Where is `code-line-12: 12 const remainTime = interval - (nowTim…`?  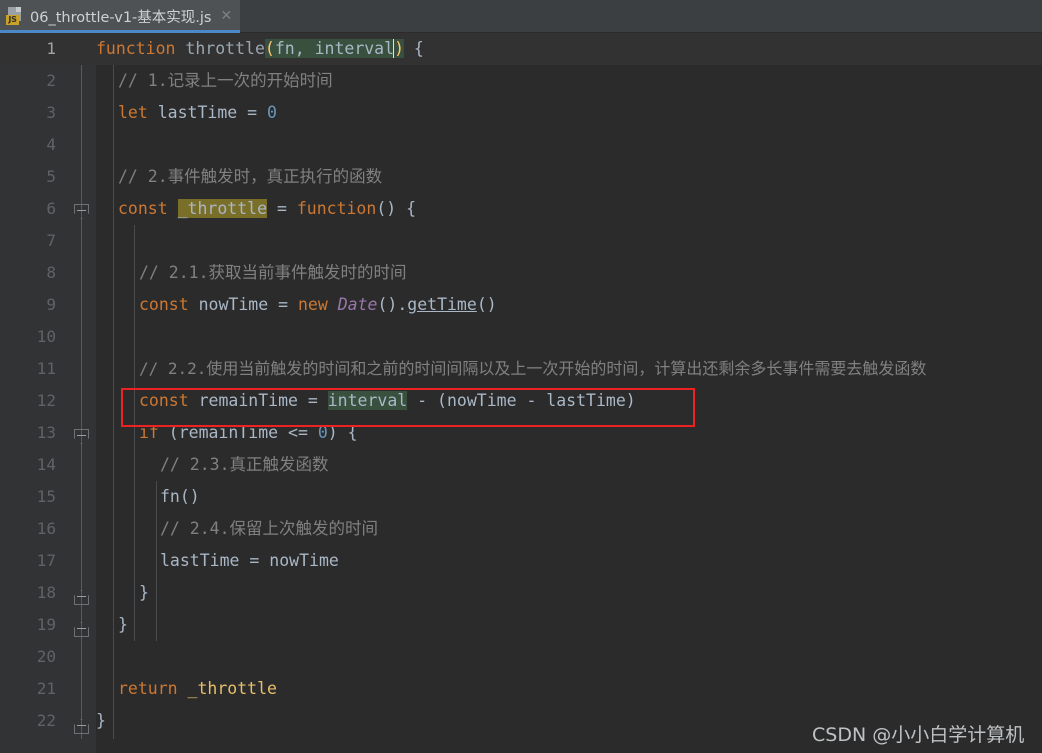
code-line-12: 12 const remainTime = interval - (nowTim… is located at coordinates (521, 401).